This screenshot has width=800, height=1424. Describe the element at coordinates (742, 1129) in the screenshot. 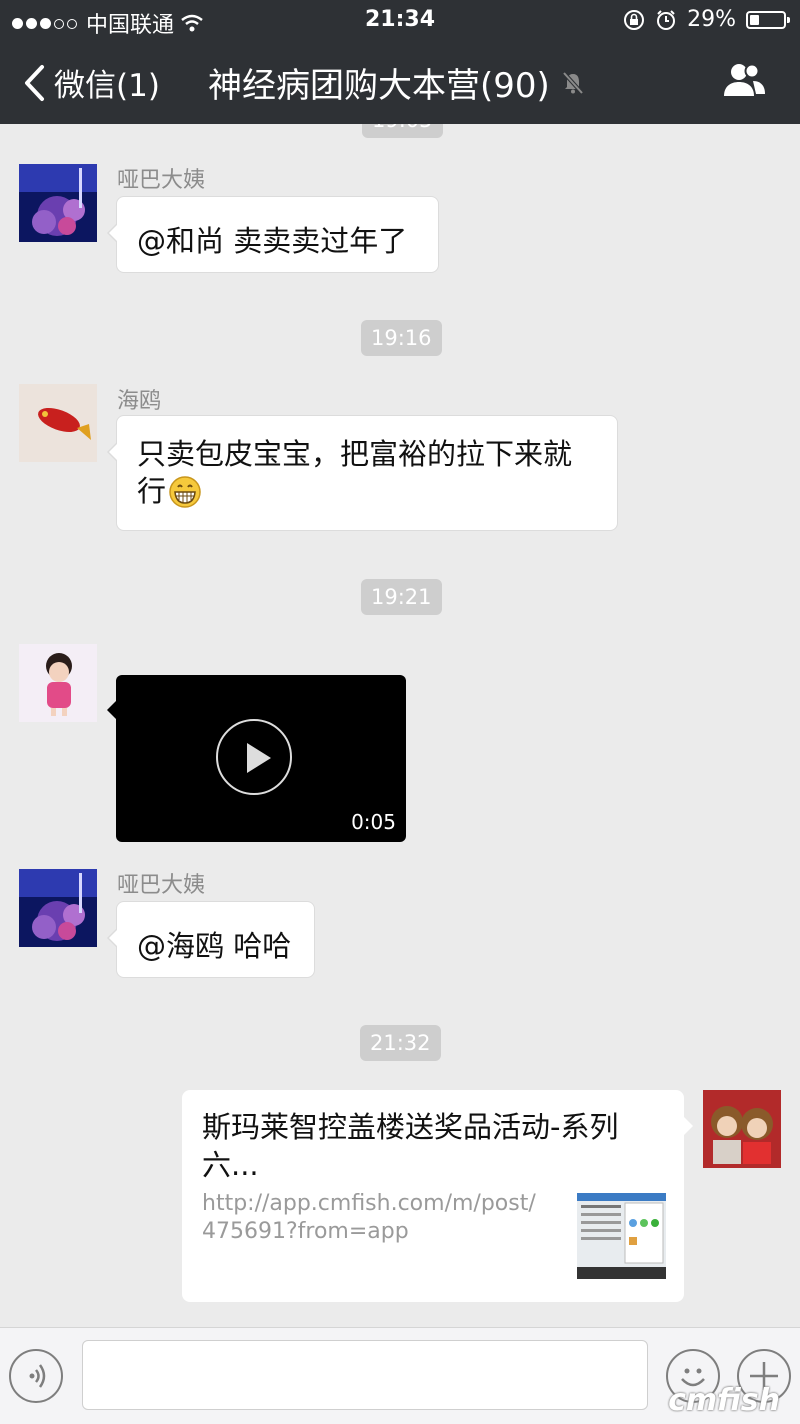

I see `avatar-self` at that location.